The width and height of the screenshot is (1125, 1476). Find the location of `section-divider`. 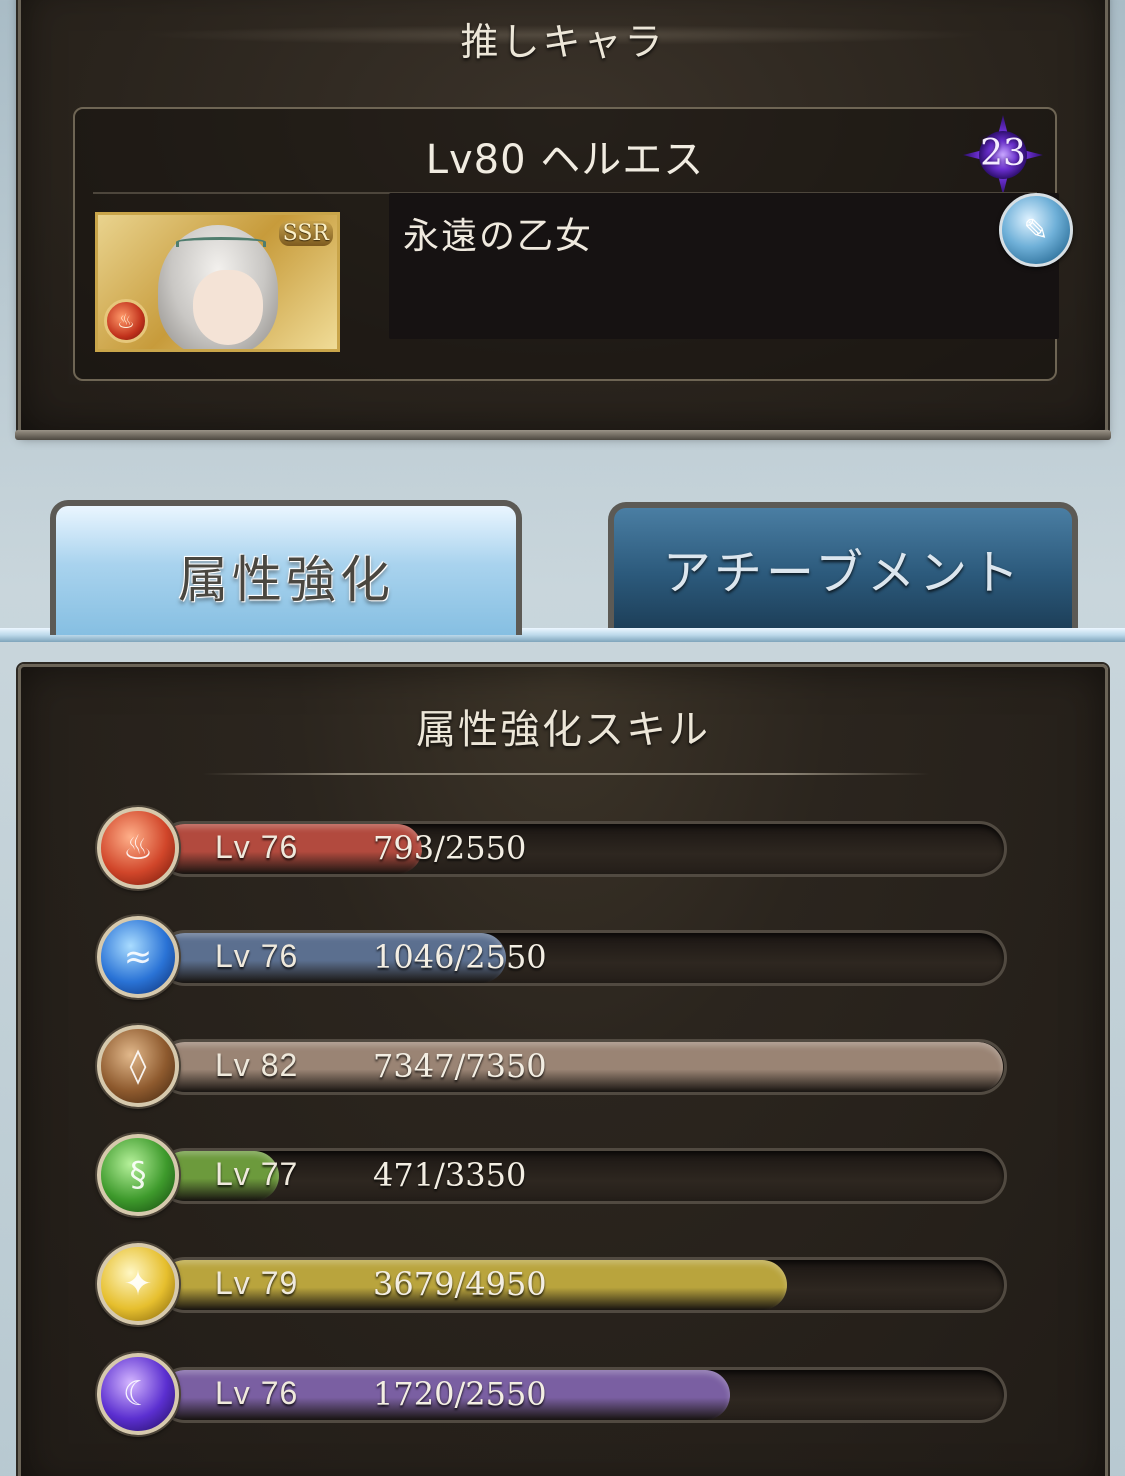

section-divider is located at coordinates (566, 774).